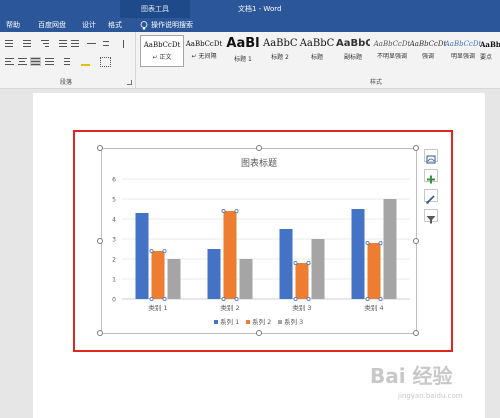 Image resolution: width=500 pixels, height=418 pixels. I want to click on watermark-logo: Bai 经验, so click(411, 376).